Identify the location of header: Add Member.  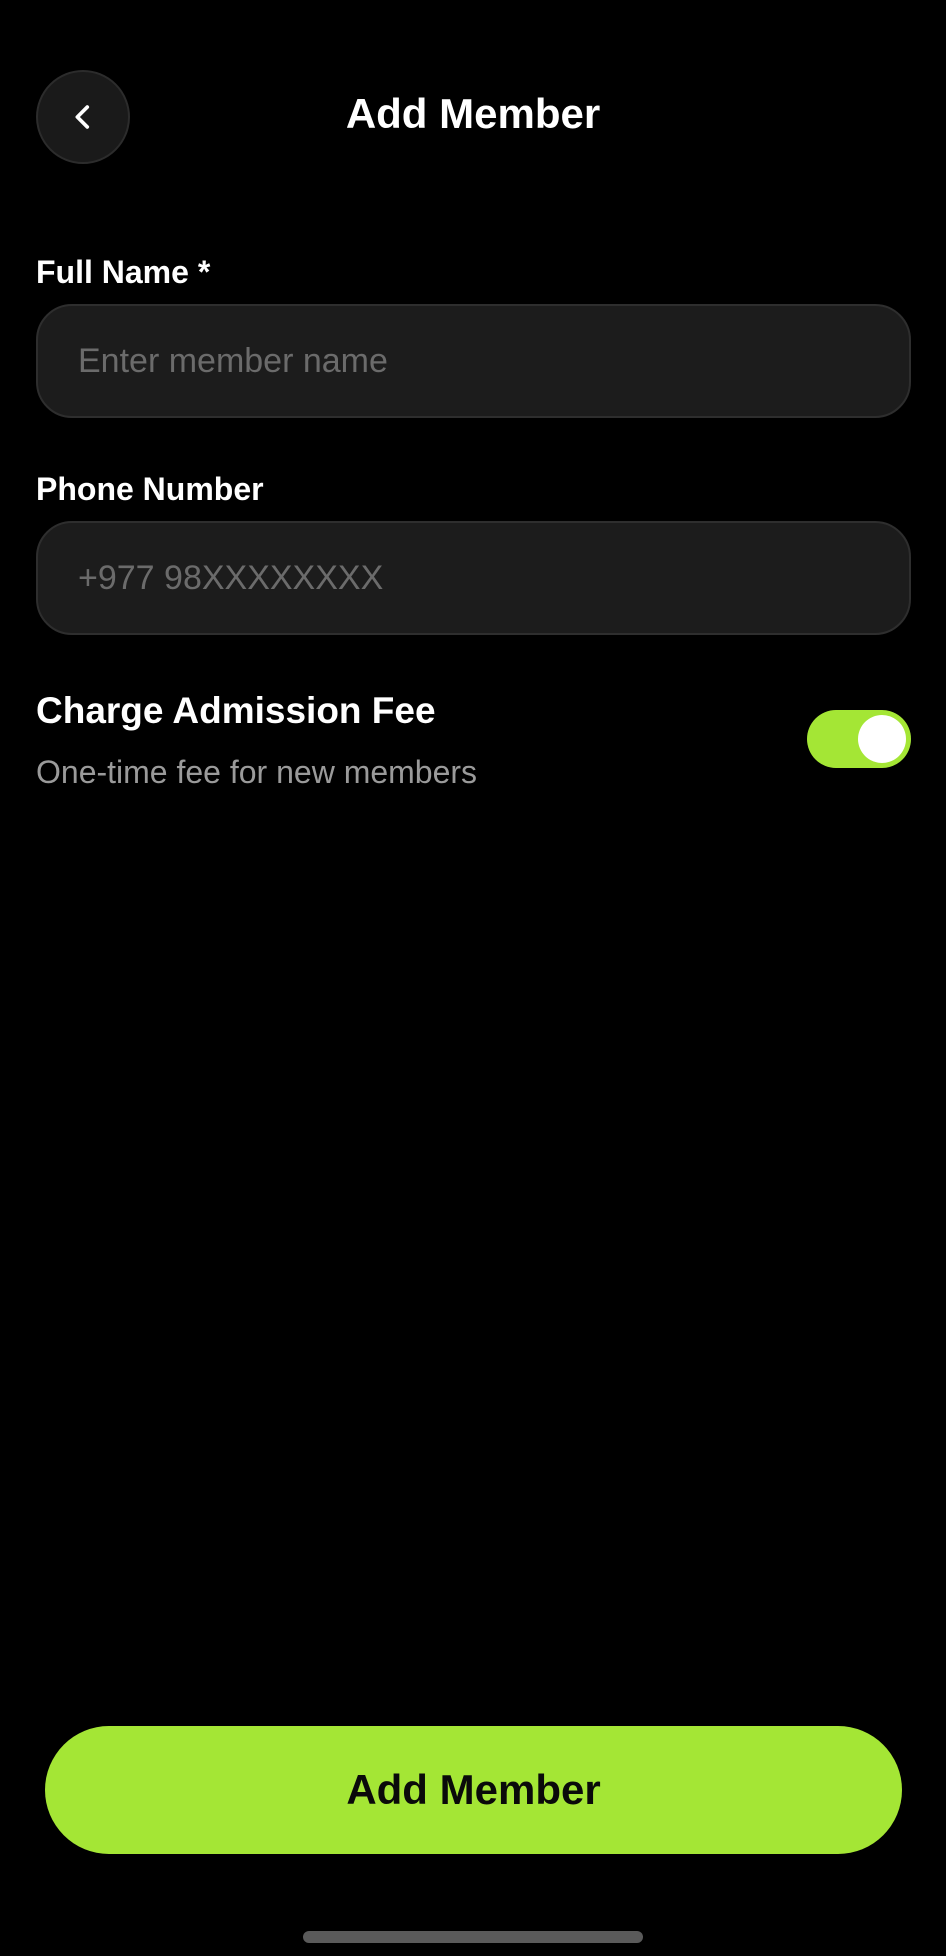
(473, 100).